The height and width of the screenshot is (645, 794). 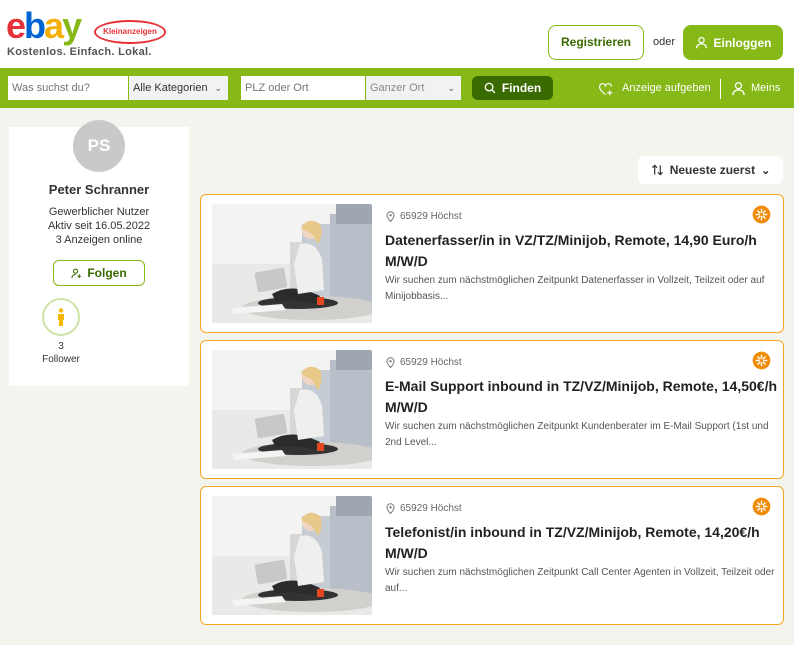 I want to click on person-icon, so click(x=61, y=317).